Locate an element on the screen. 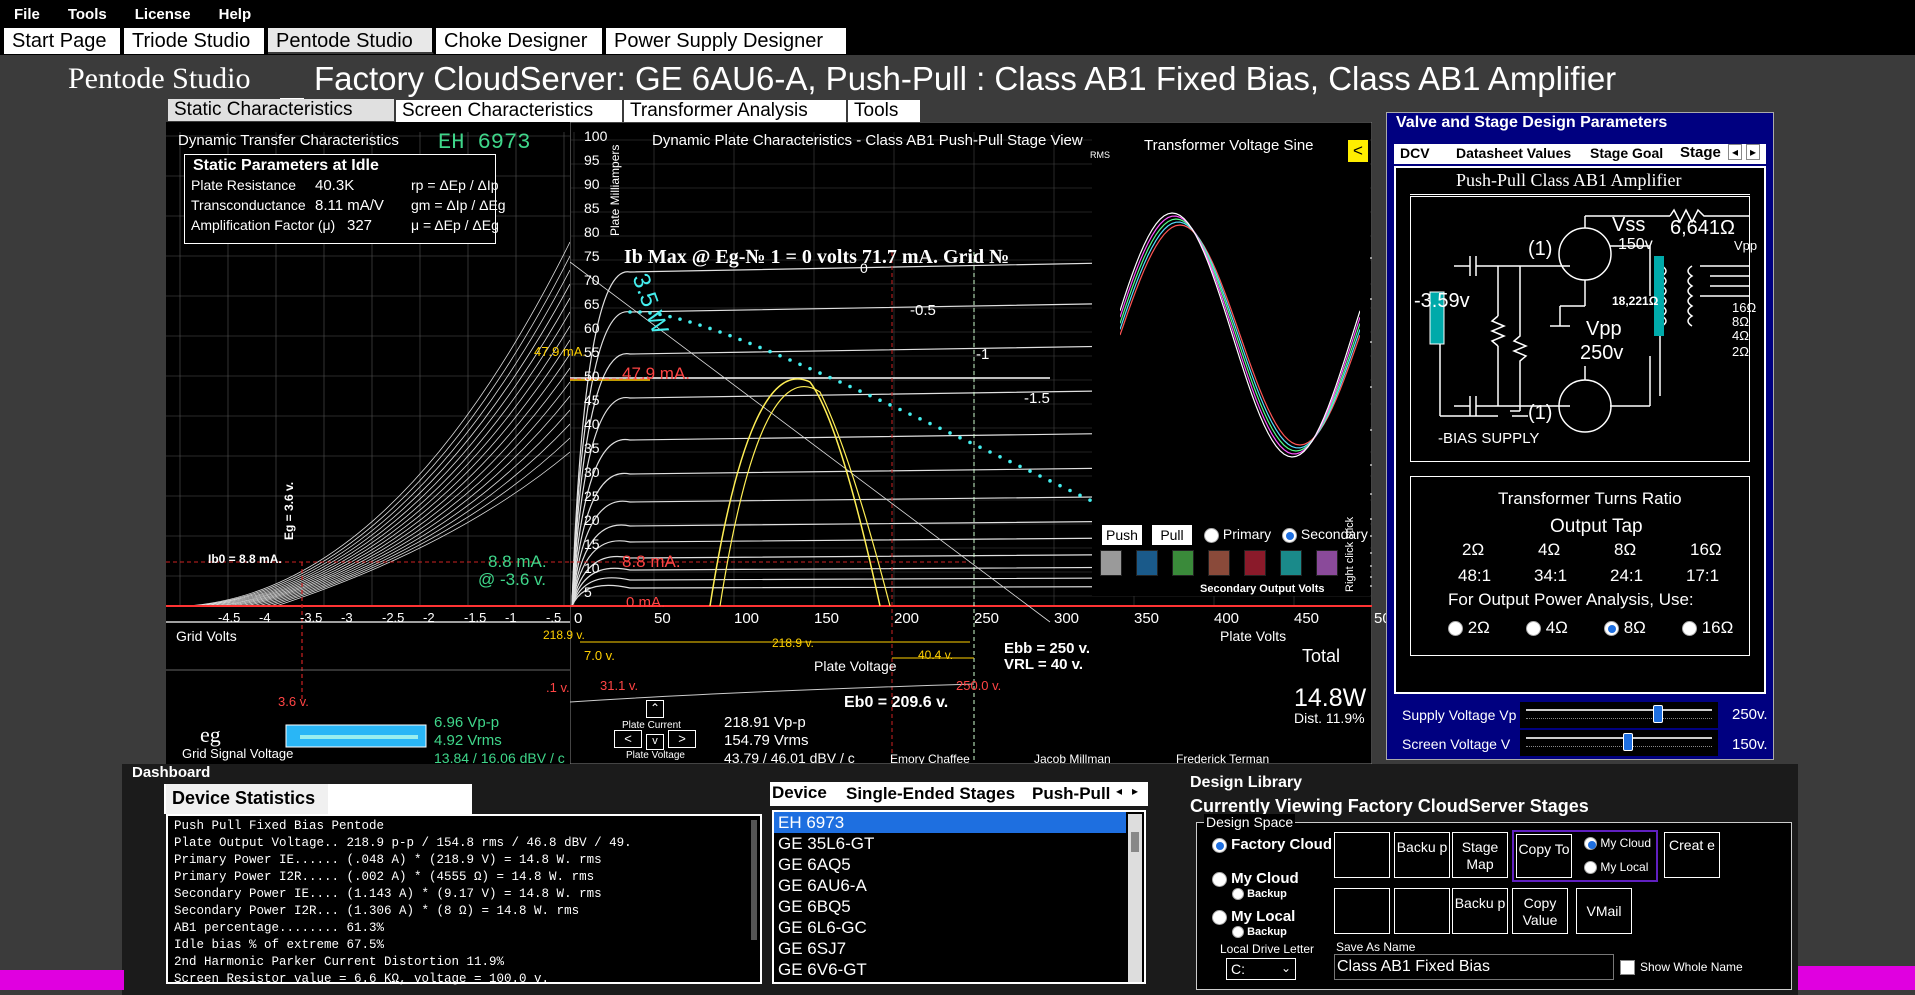 This screenshot has height=995, width=1915. vss-value: 150v is located at coordinates (1635, 244).